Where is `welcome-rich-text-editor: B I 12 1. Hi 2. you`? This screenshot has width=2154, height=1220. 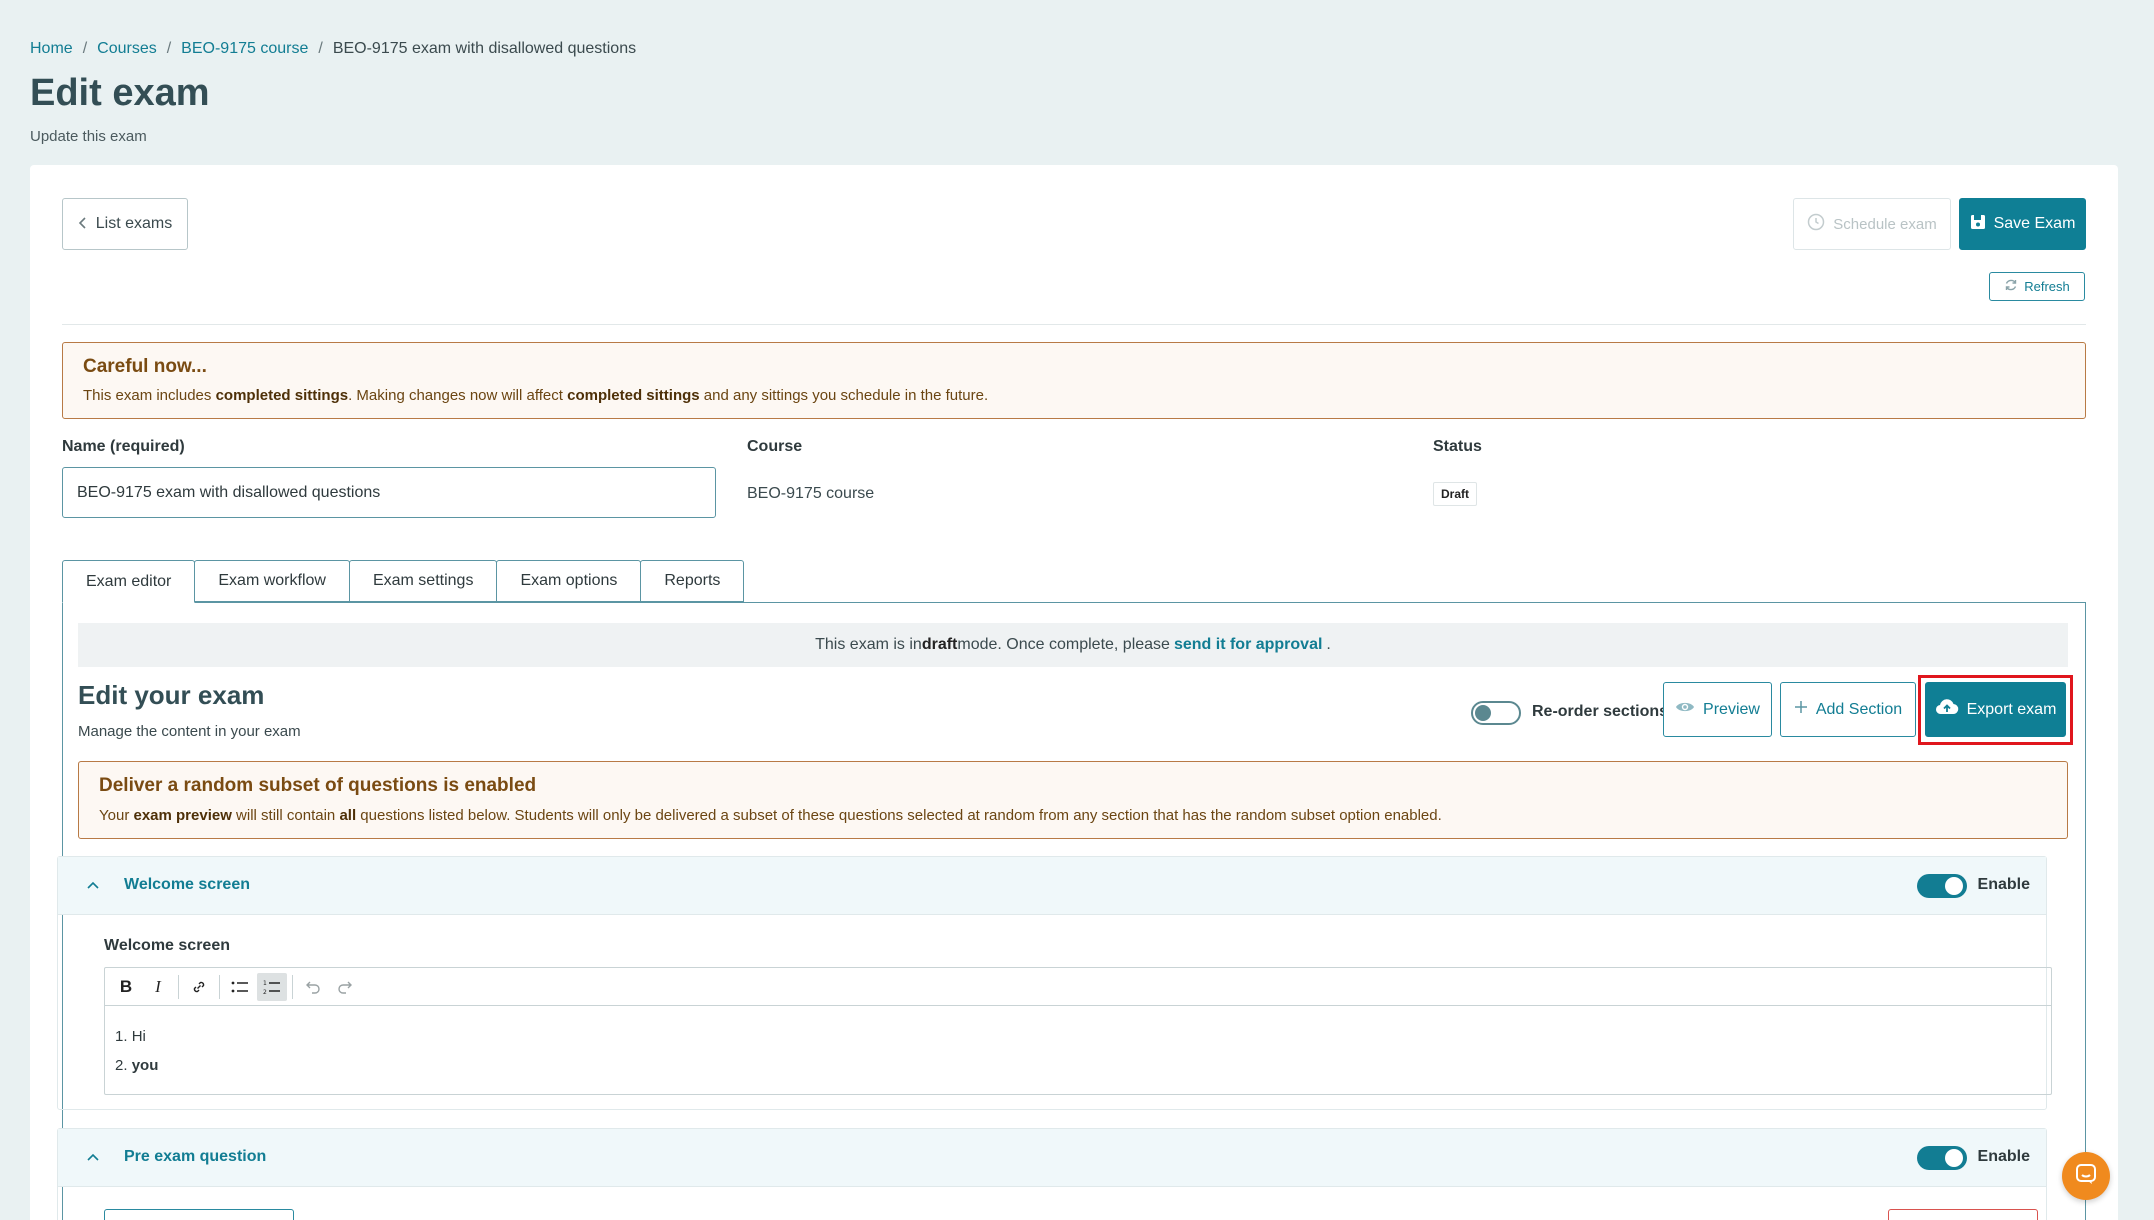
welcome-rich-text-editor: B I 12 1. Hi 2. you is located at coordinates (1078, 1031).